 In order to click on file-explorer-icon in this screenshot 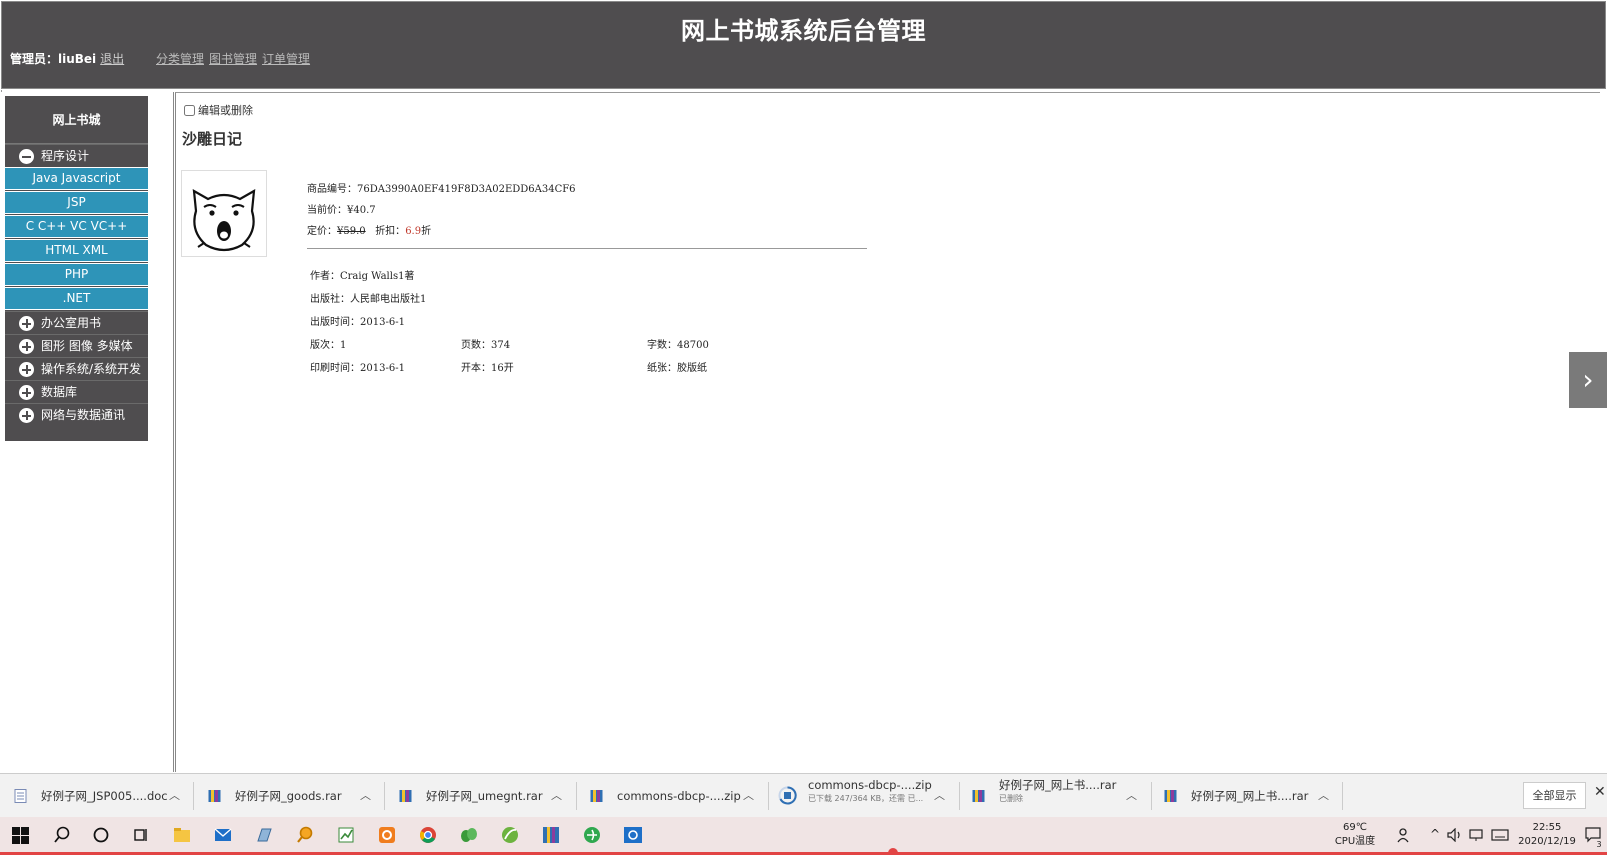, I will do `click(182, 835)`.